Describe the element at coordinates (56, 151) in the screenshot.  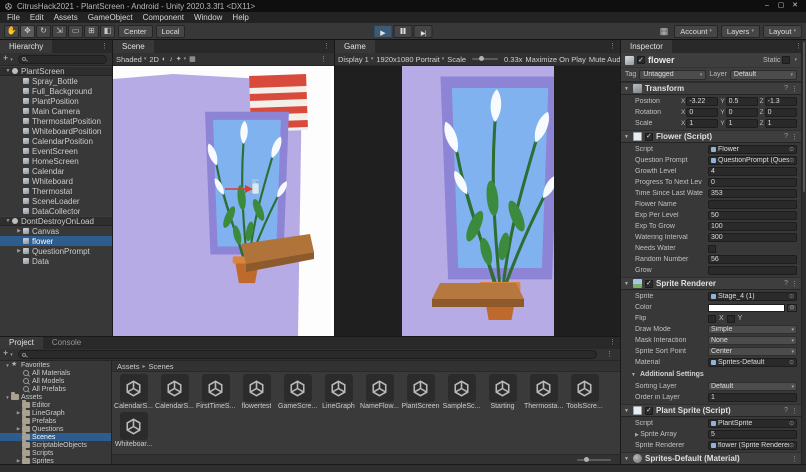
I see `hierarchy-item: EventScreen` at that location.